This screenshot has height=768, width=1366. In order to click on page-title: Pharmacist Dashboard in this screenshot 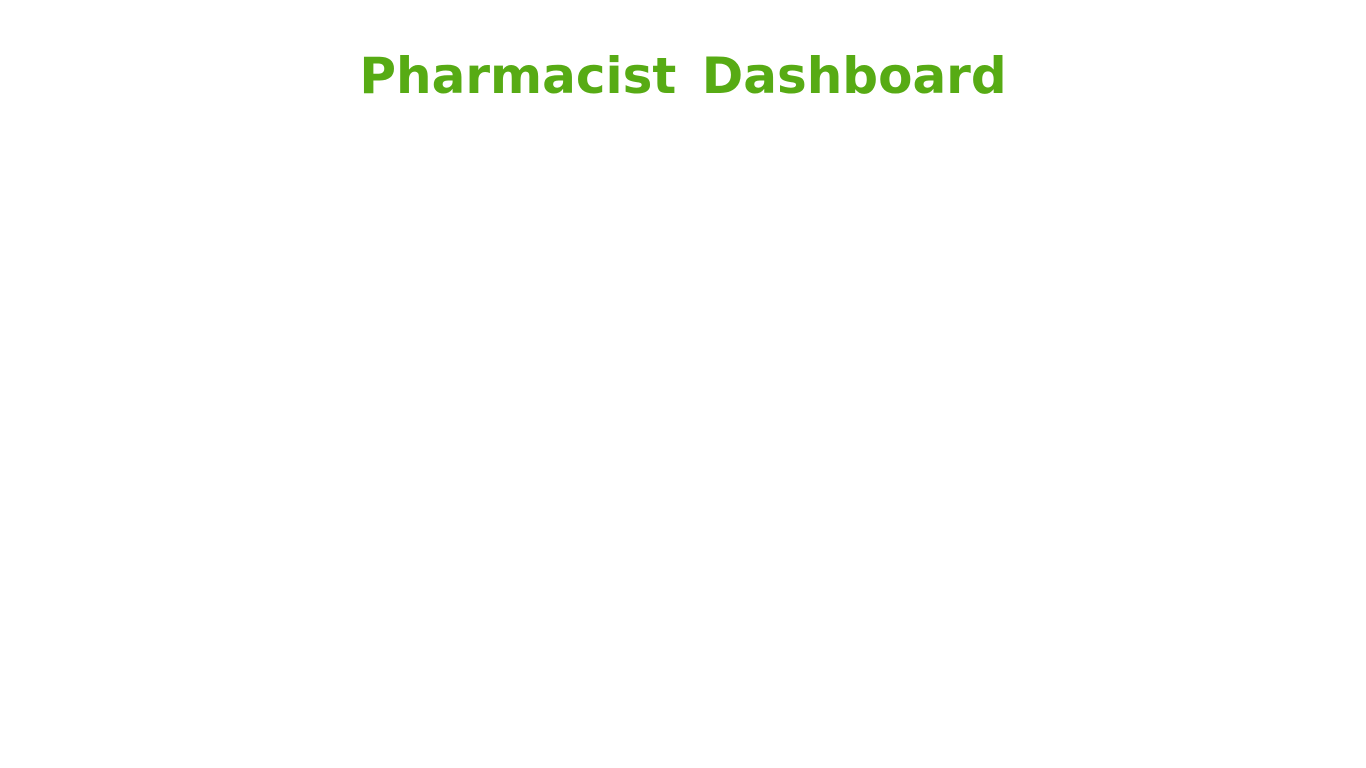, I will do `click(682, 76)`.